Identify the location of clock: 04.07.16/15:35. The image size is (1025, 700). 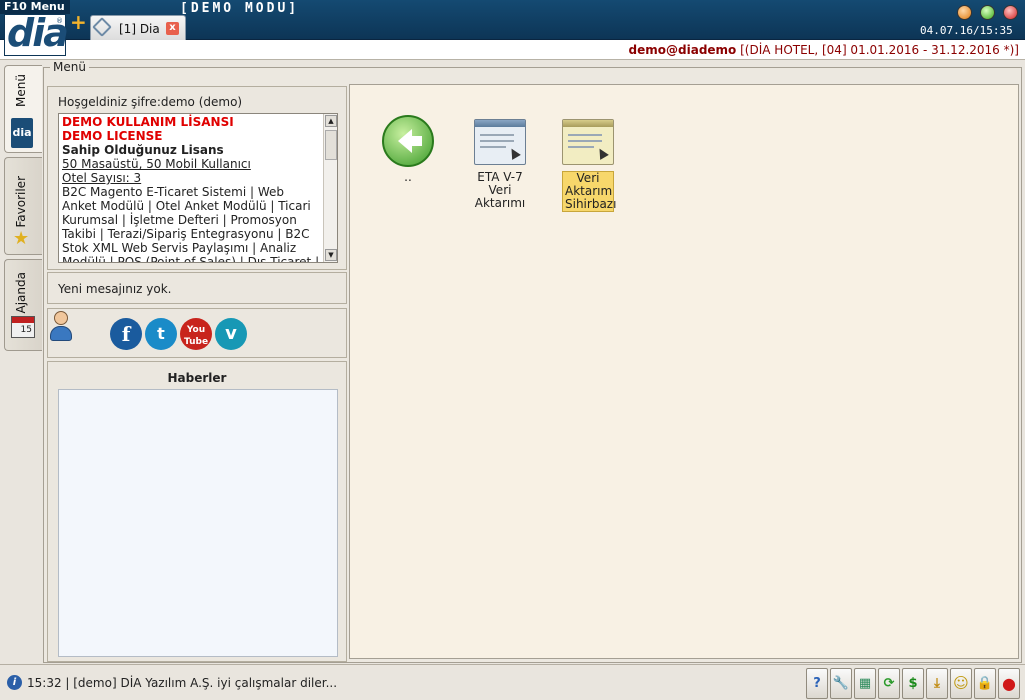
(966, 30).